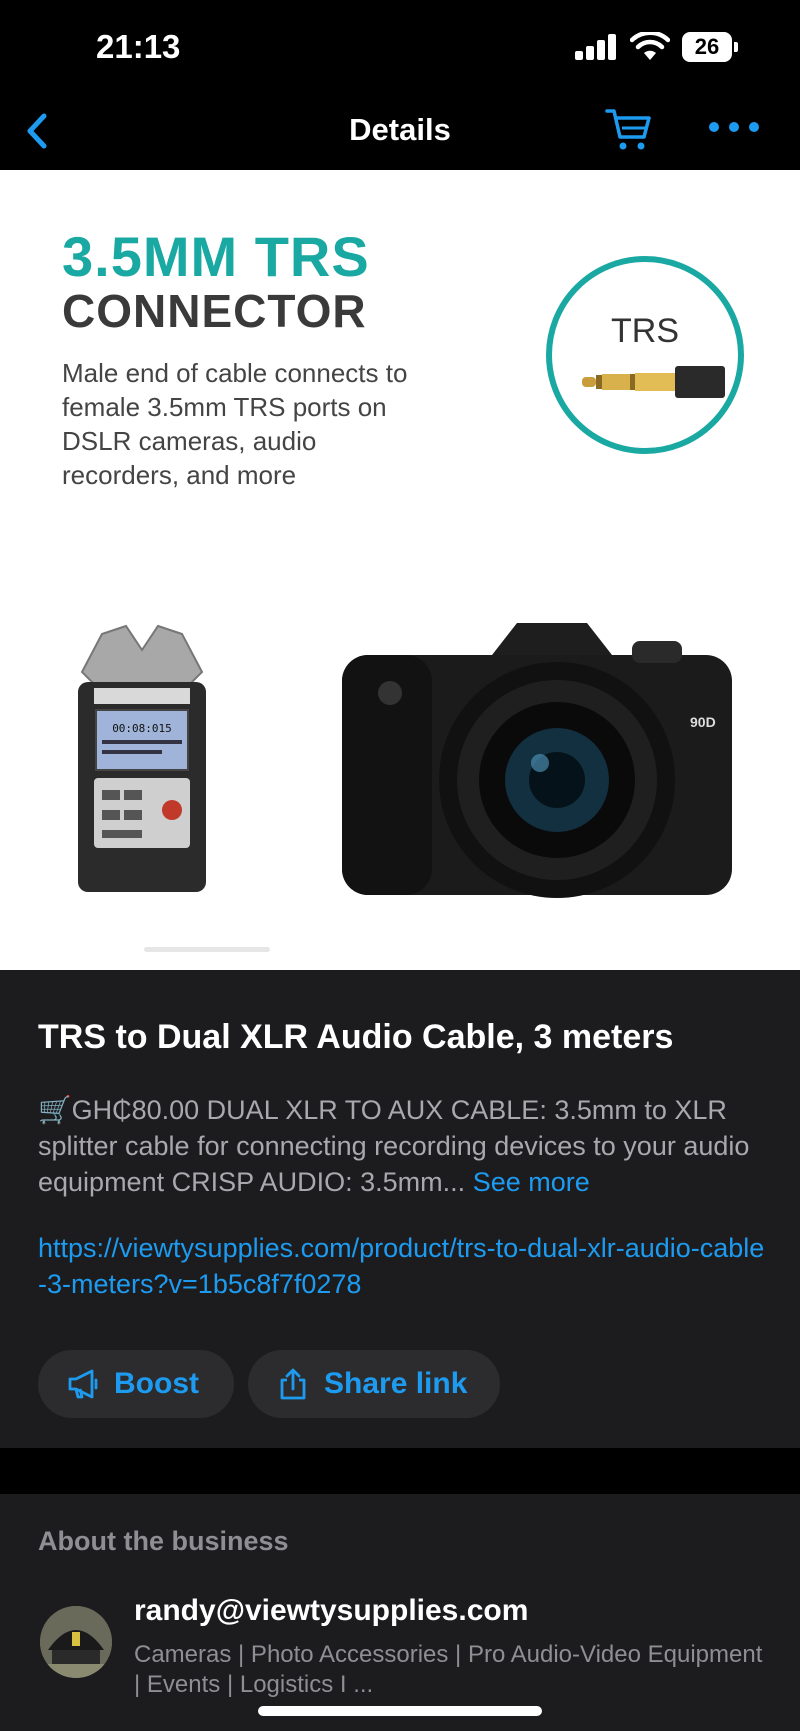 Image resolution: width=800 pixels, height=1731 pixels. What do you see at coordinates (734, 127) in the screenshot?
I see `more-horizontal-icon` at bounding box center [734, 127].